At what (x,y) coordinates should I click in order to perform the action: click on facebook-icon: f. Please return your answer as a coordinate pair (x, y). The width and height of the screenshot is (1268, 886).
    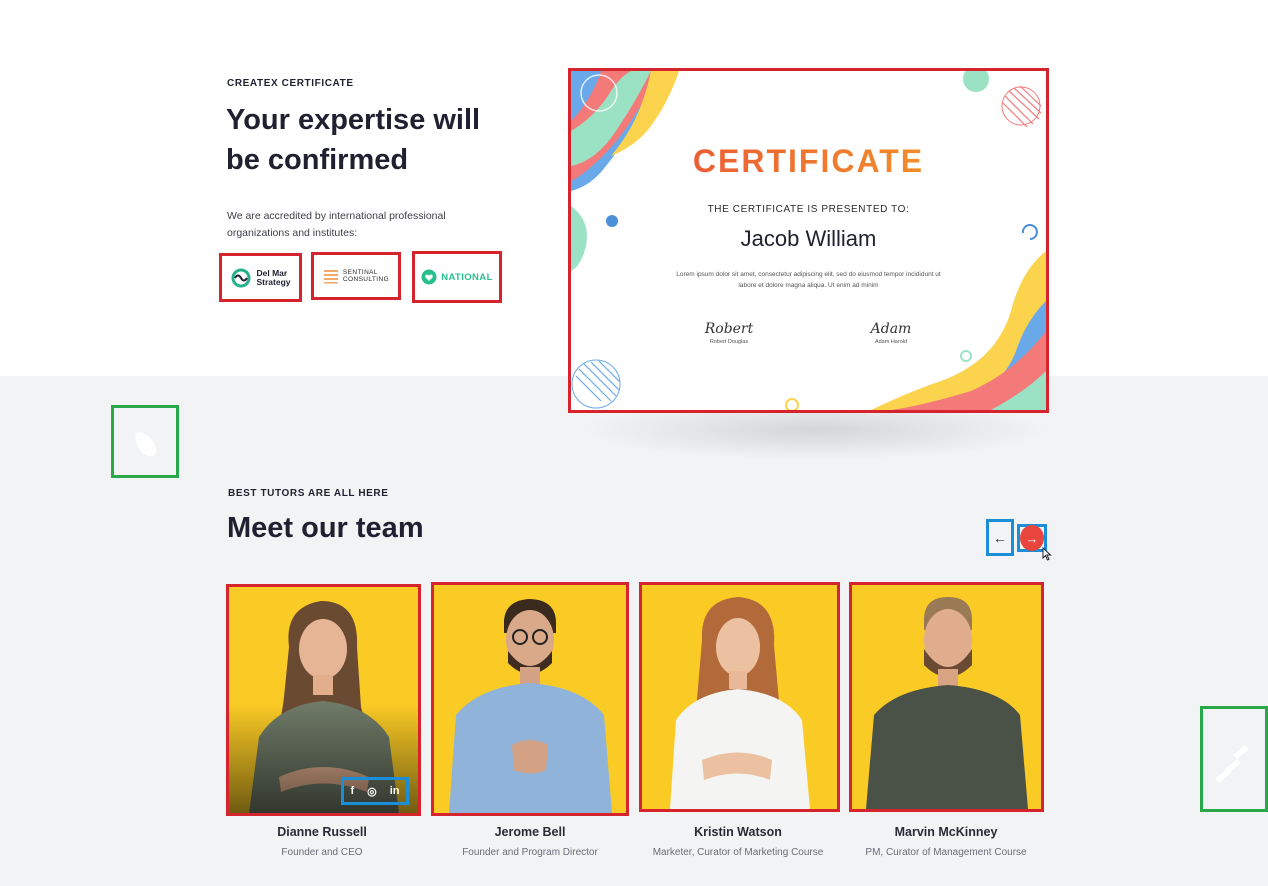
    Looking at the image, I should click on (352, 791).